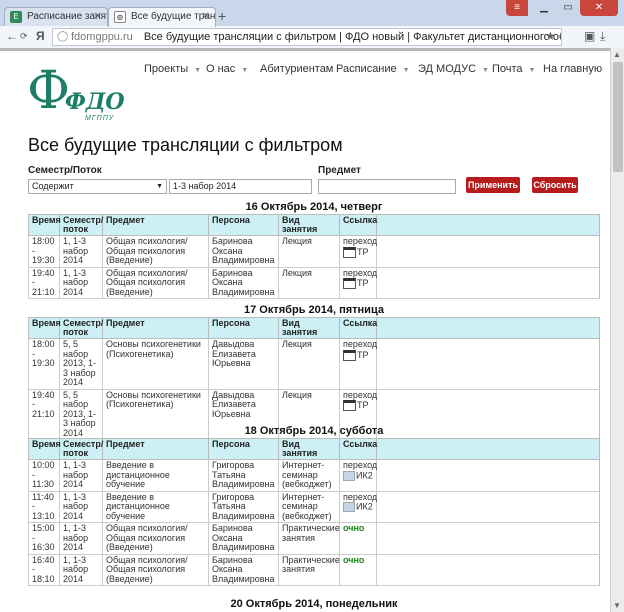 The image size is (624, 612). I want to click on browser-menu-icon: ≡, so click(517, 8).